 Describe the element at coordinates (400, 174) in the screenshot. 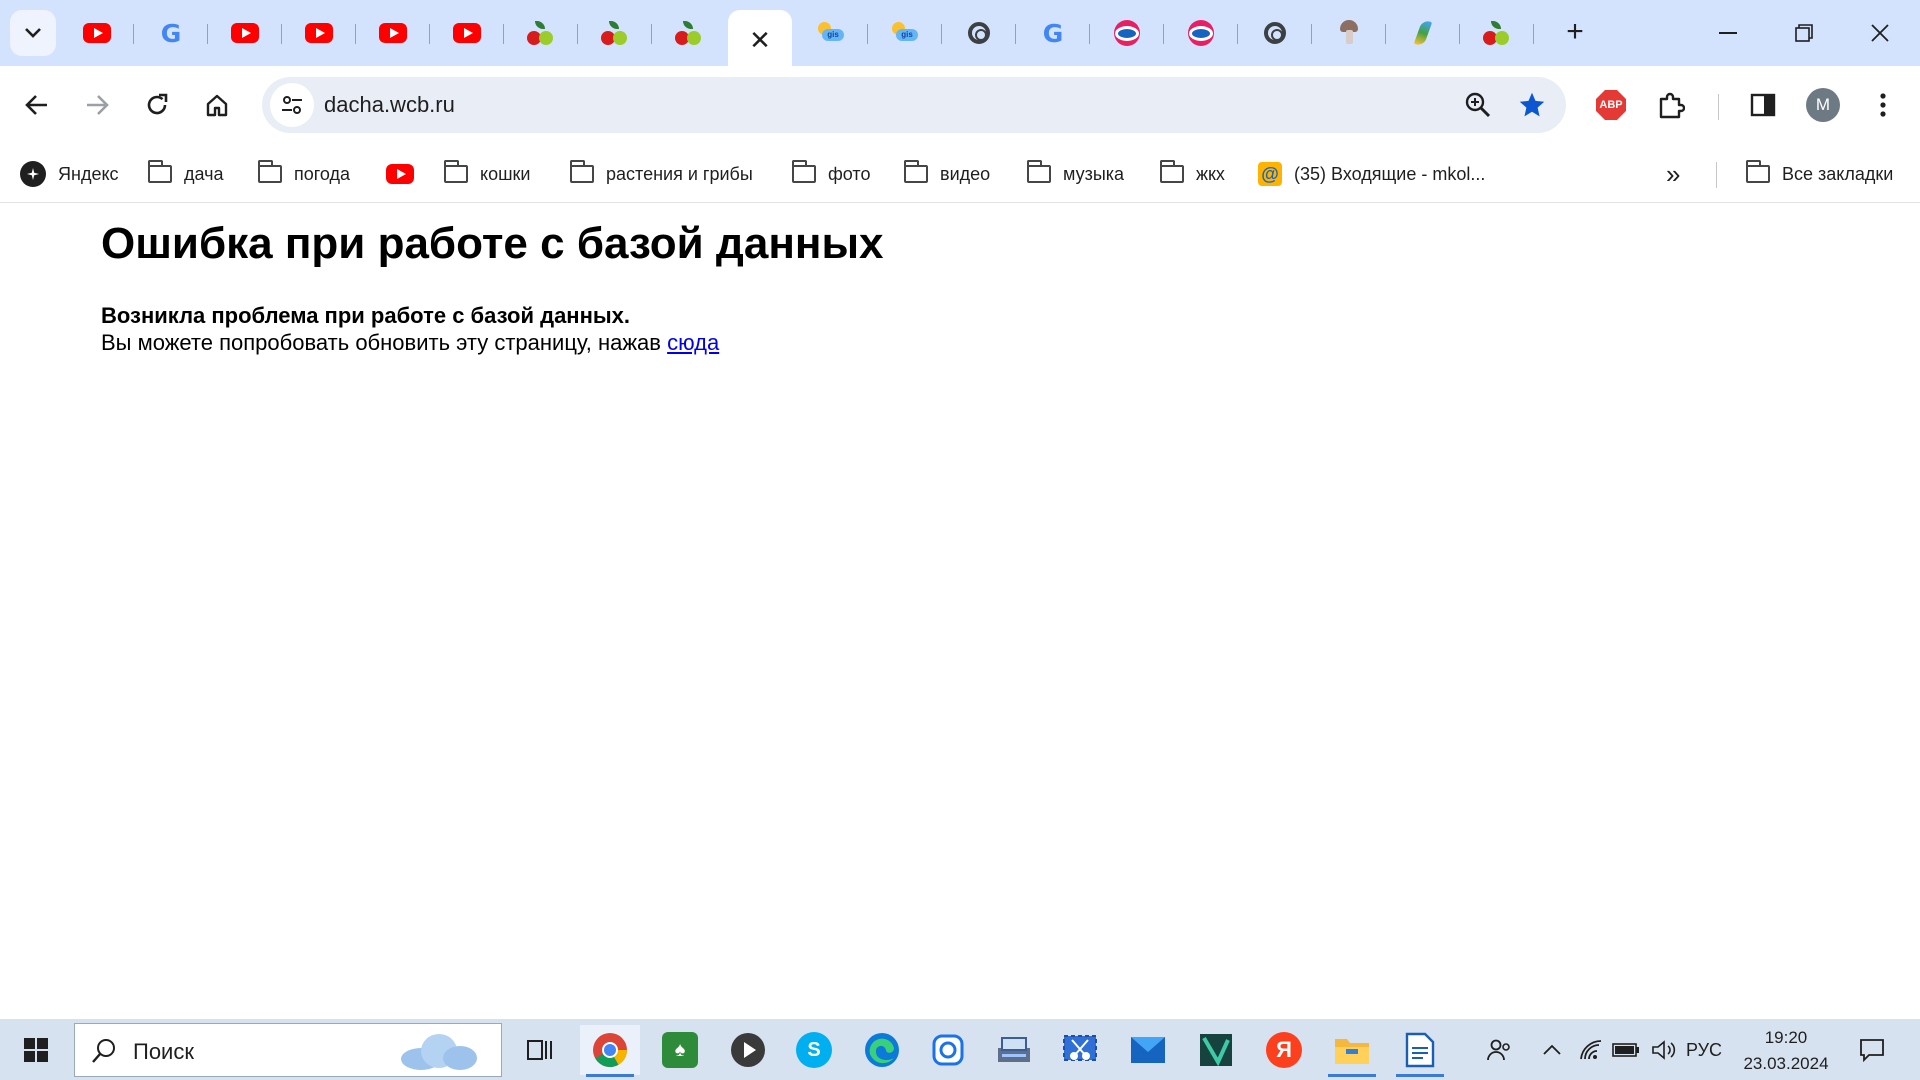

I see `bookmark-youtube` at that location.